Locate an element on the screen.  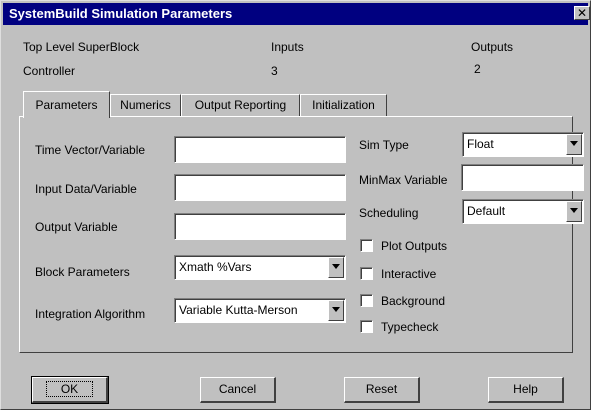
background-checkbox is located at coordinates (366, 300).